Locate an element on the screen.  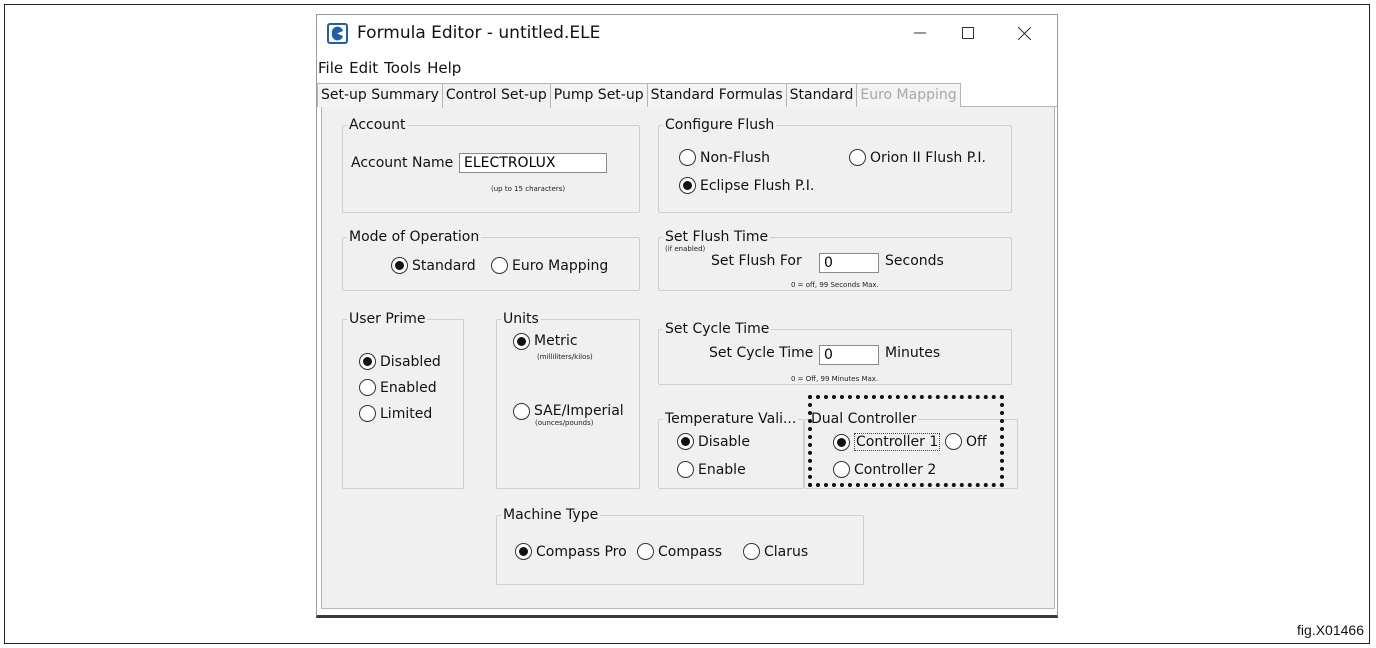
menu-bar: File Edit Tools Help is located at coordinates (391, 68).